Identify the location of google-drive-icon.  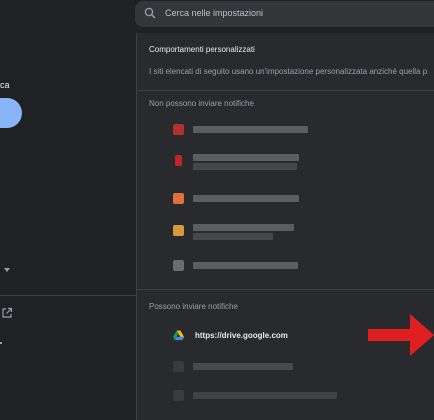
(178, 335).